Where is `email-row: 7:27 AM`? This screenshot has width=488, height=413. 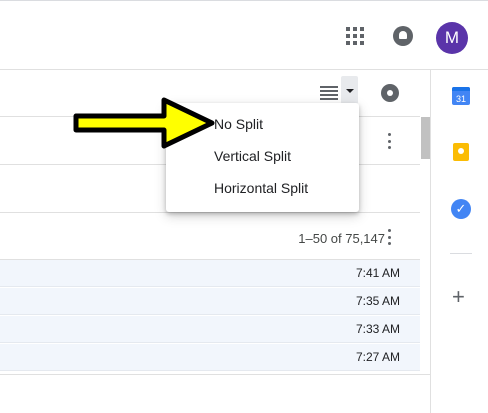 email-row: 7:27 AM is located at coordinates (210, 357).